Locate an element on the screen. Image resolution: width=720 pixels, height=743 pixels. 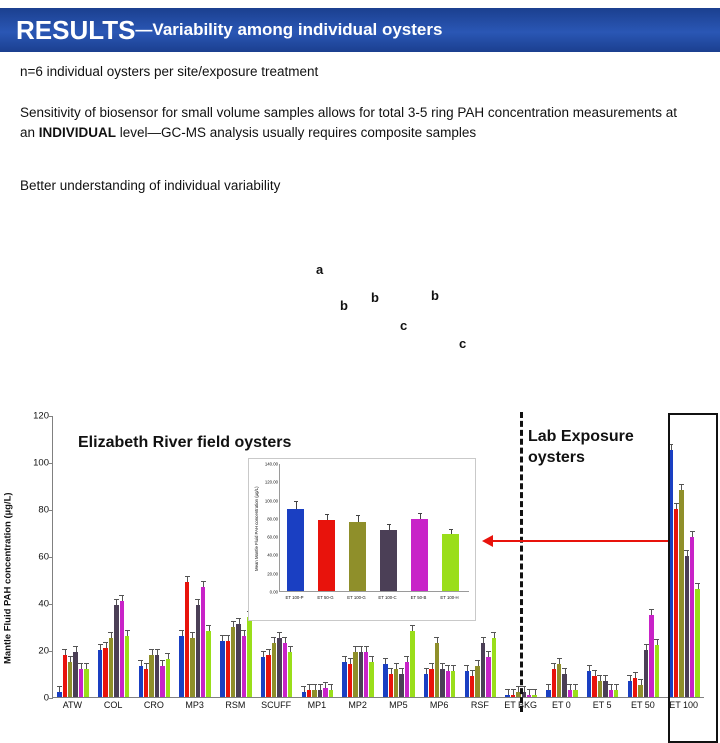
y-axis-tick: 20 is located at coordinates (43, 651).